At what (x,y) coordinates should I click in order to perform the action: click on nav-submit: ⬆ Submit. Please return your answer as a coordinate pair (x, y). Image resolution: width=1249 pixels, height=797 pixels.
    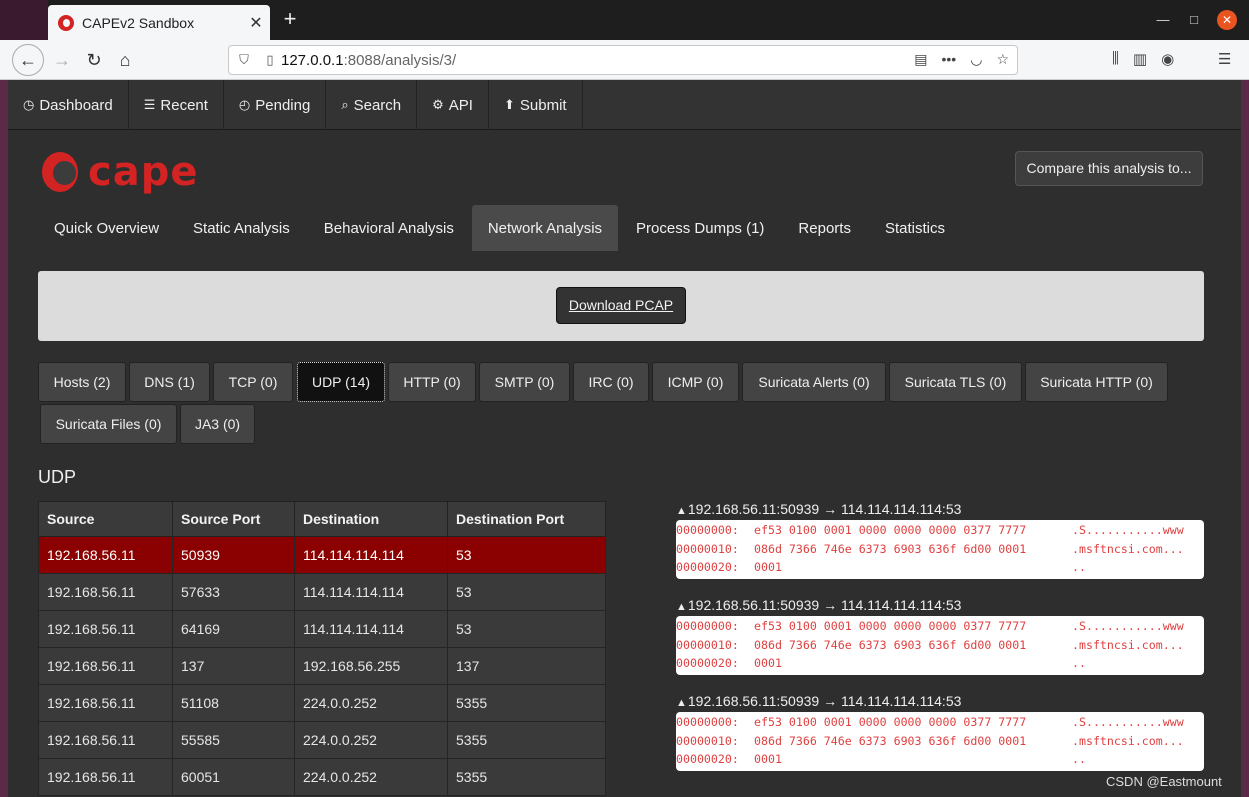
    Looking at the image, I should click on (536, 105).